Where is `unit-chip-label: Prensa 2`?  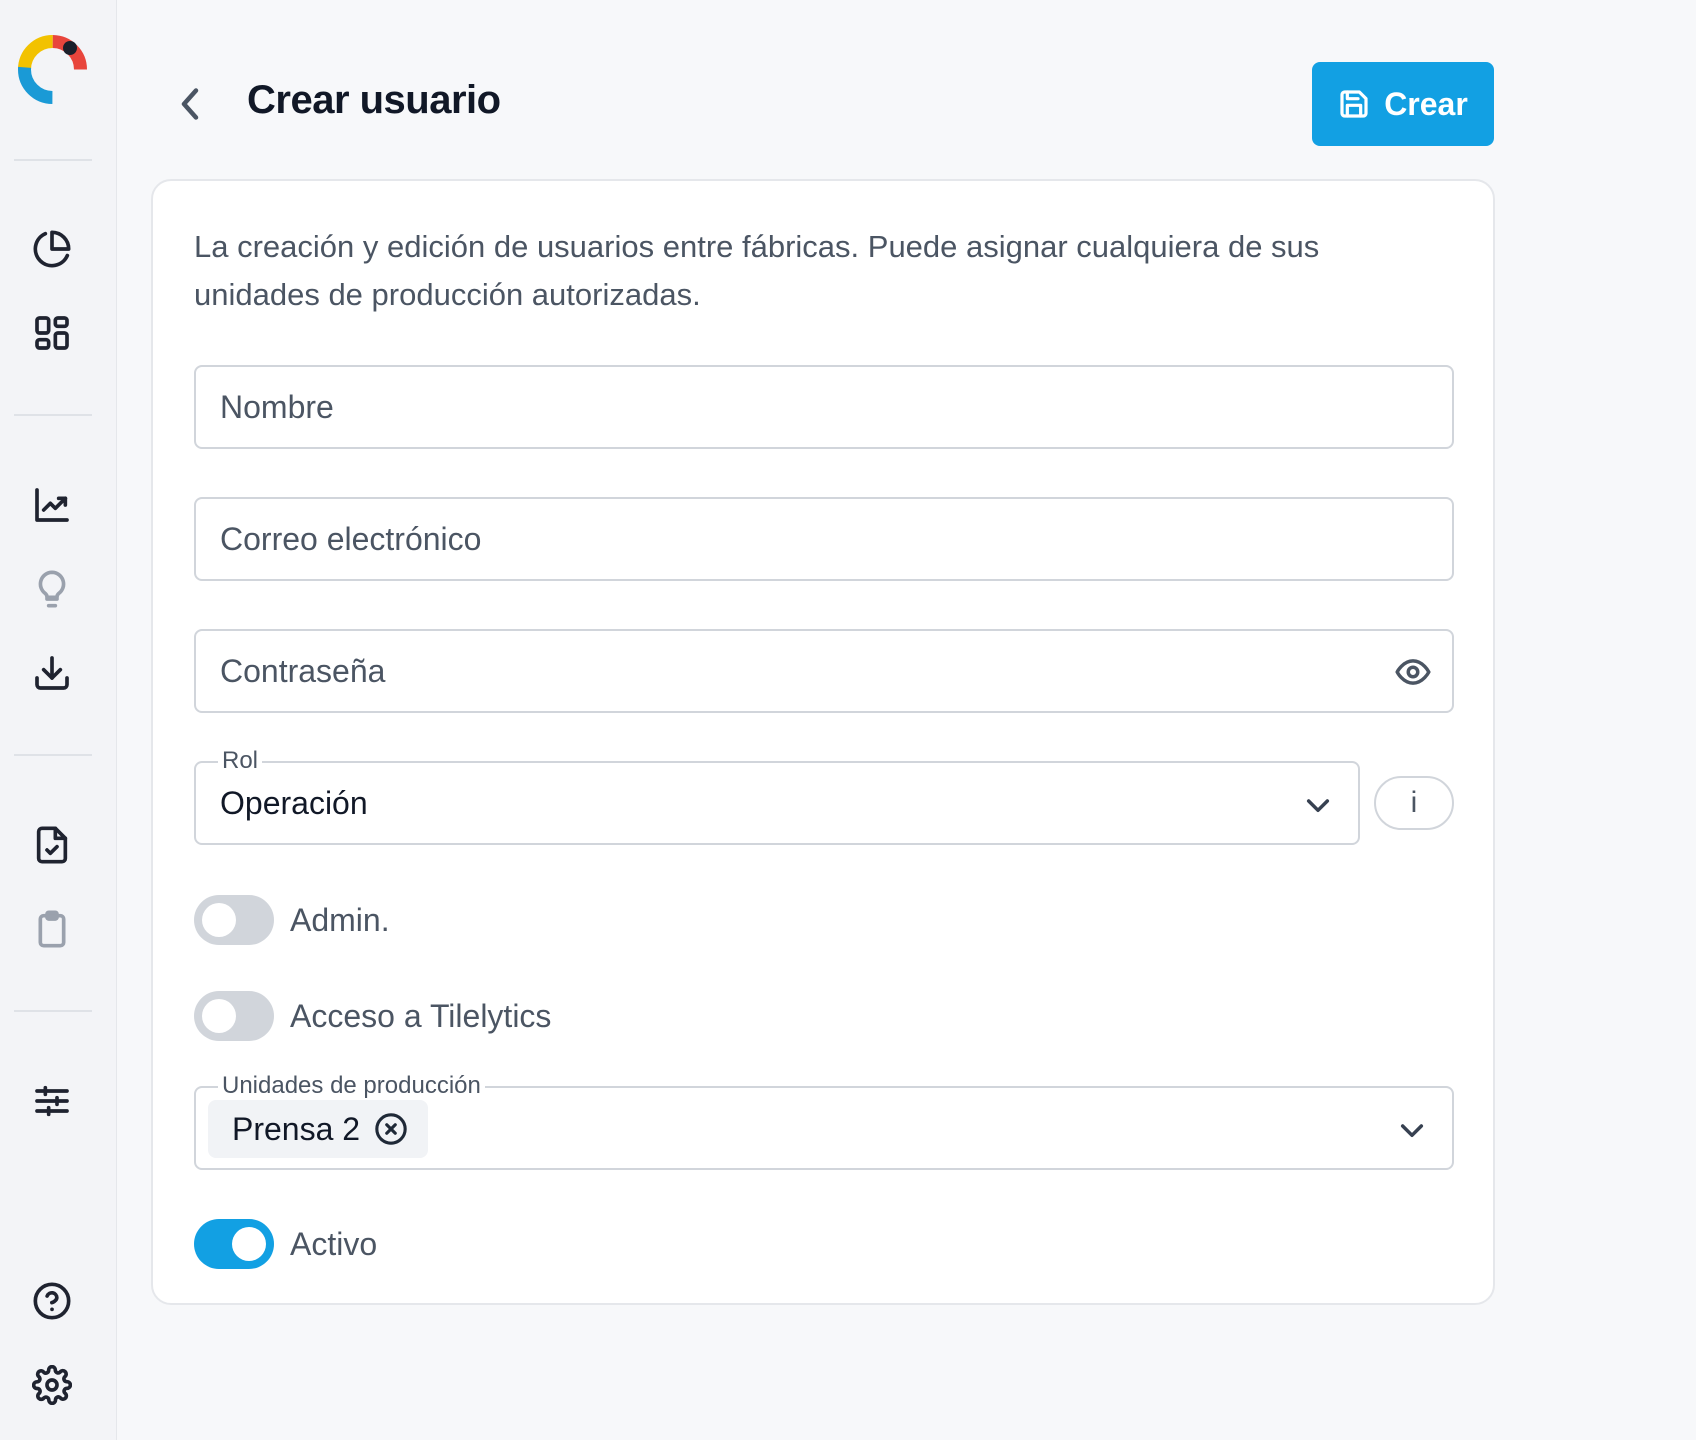 unit-chip-label: Prensa 2 is located at coordinates (296, 1128).